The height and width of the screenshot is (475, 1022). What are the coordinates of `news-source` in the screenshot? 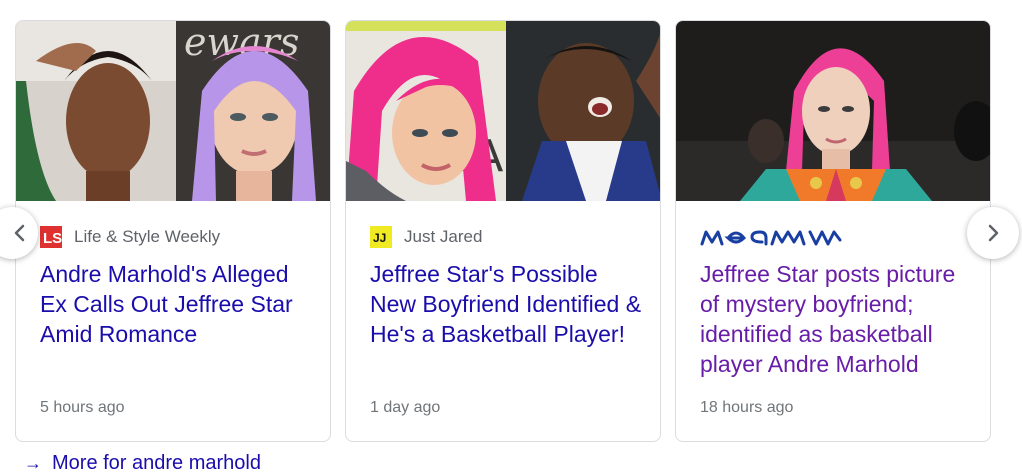 It's located at (774, 237).